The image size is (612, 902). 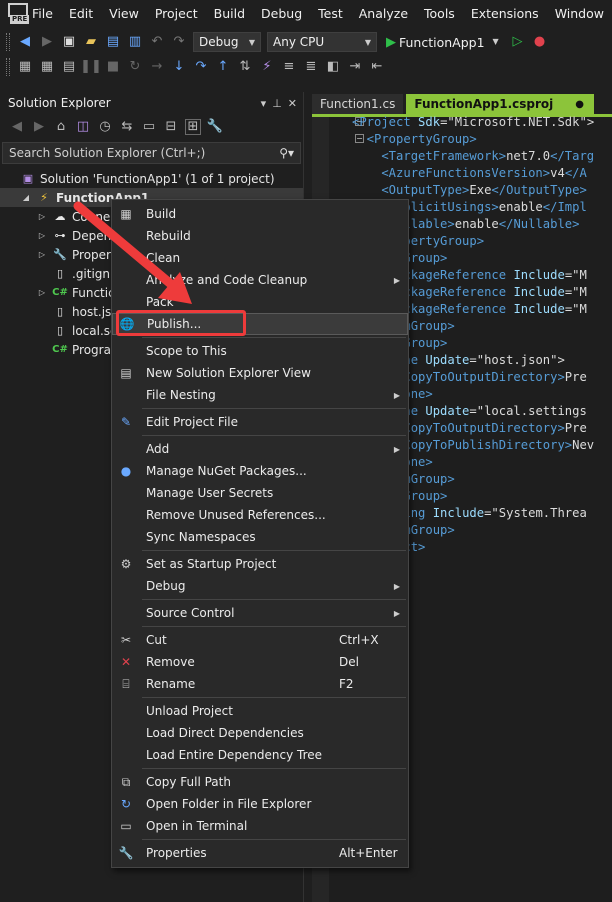 What do you see at coordinates (260, 564) in the screenshot?
I see `menu-item-set-as-startup-project: ⚙ Set as Startup Project` at bounding box center [260, 564].